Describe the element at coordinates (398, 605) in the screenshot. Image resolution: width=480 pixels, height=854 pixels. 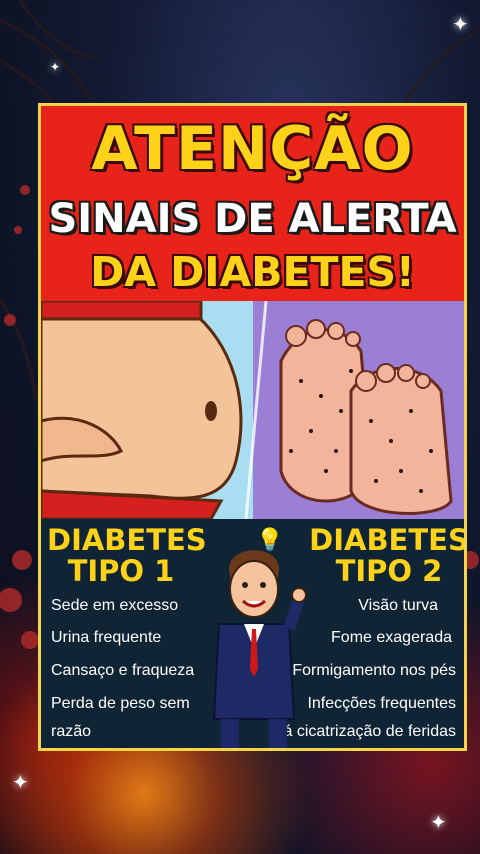
I see `type2-item: Visão turva` at that location.